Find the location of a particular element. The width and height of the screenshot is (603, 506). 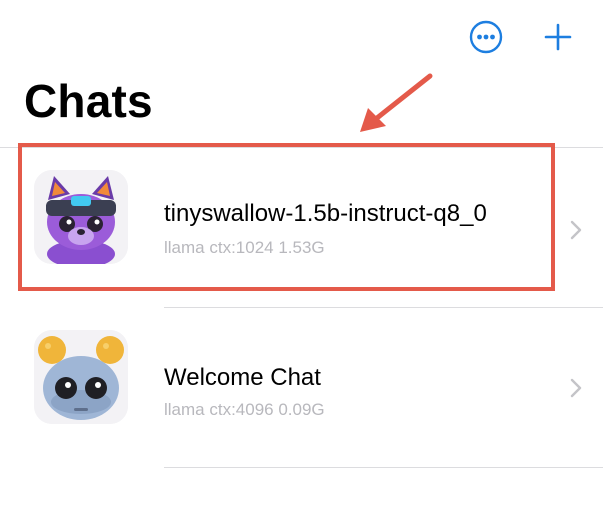

knit-robot-avatar-icon is located at coordinates (81, 377).